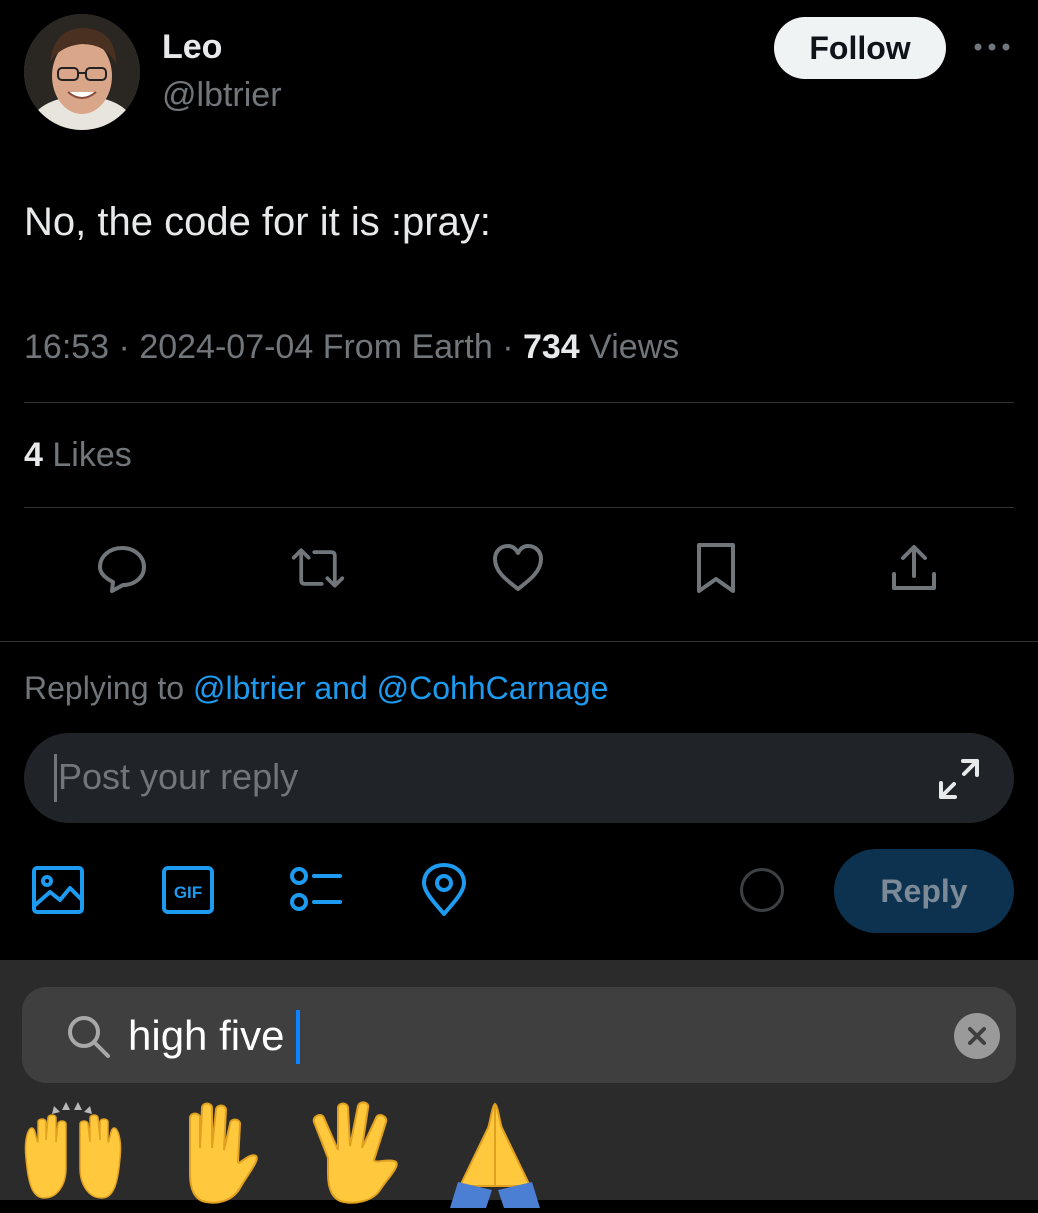 Image resolution: width=1038 pixels, height=1213 pixels. What do you see at coordinates (634, 347) in the screenshot?
I see `views-label: Views` at bounding box center [634, 347].